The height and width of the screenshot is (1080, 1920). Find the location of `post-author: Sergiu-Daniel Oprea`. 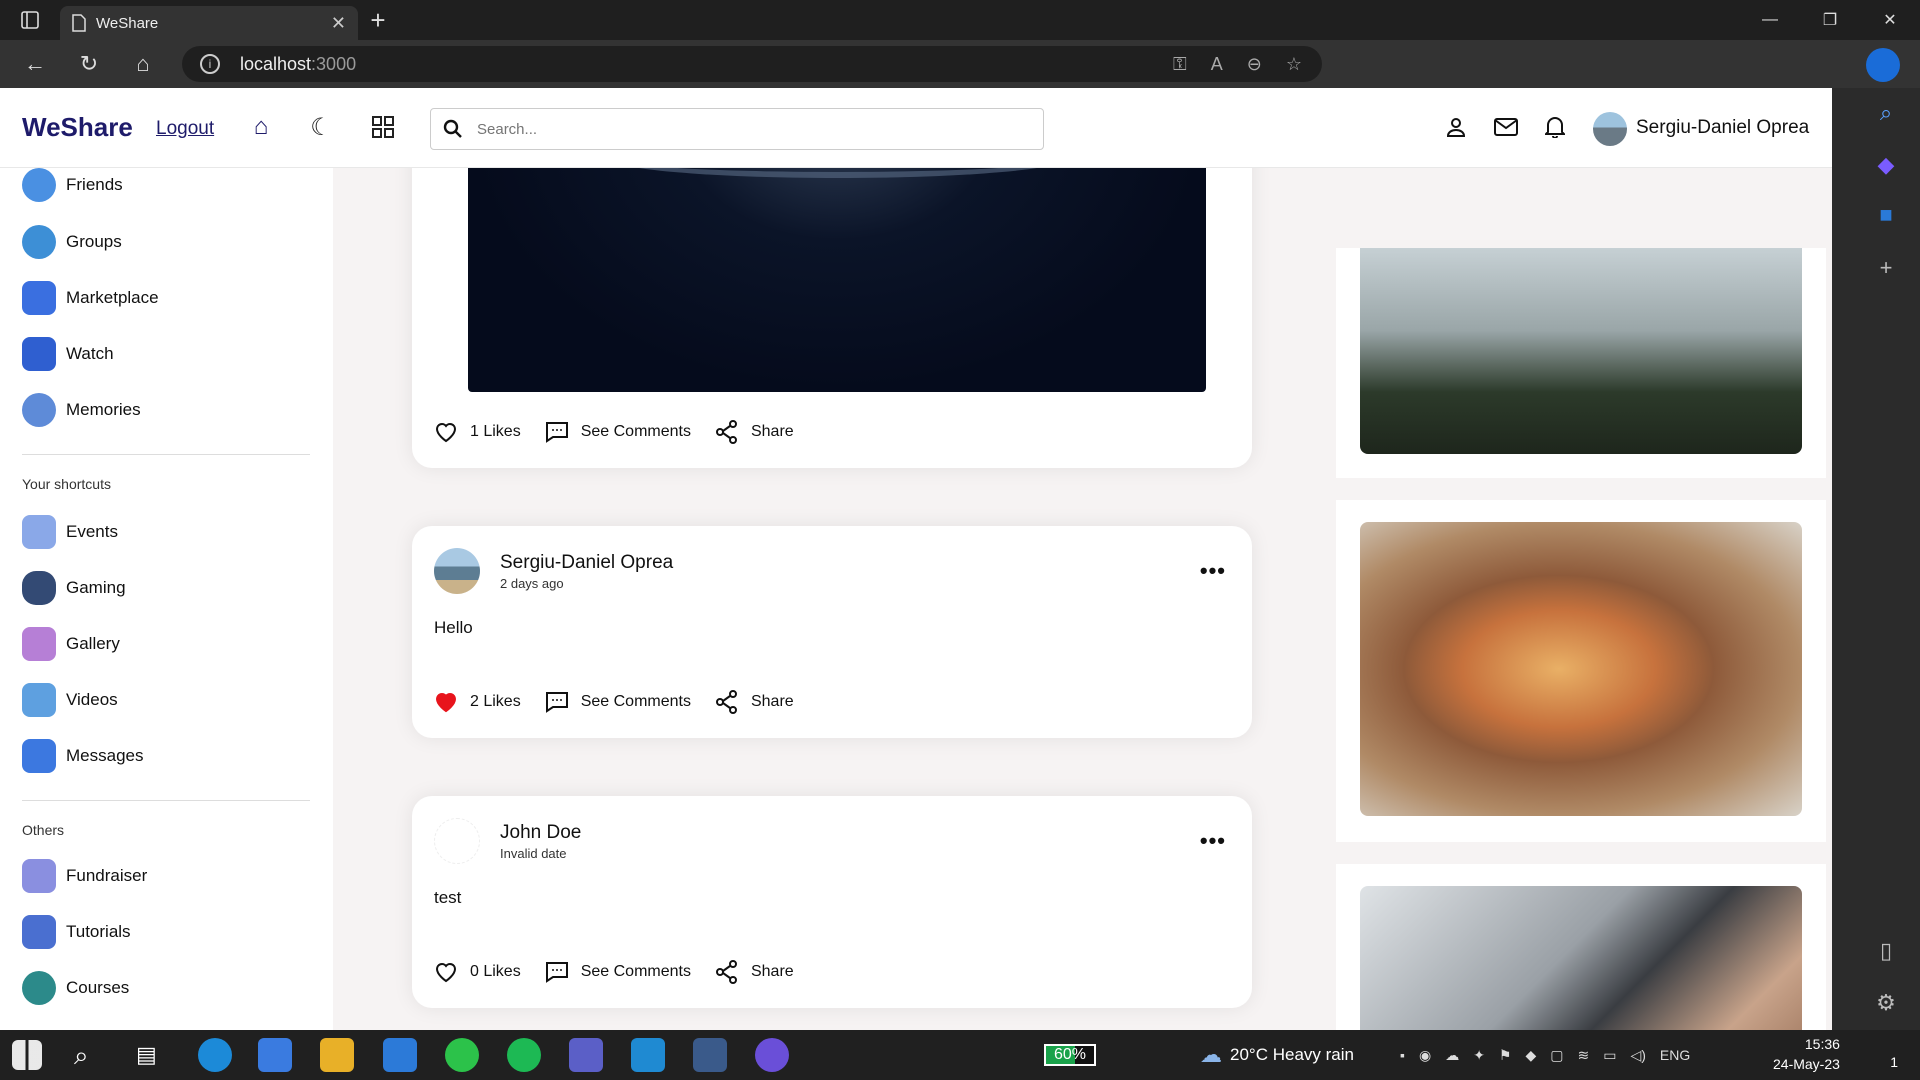

post-author: Sergiu-Daniel Oprea is located at coordinates (586, 563).